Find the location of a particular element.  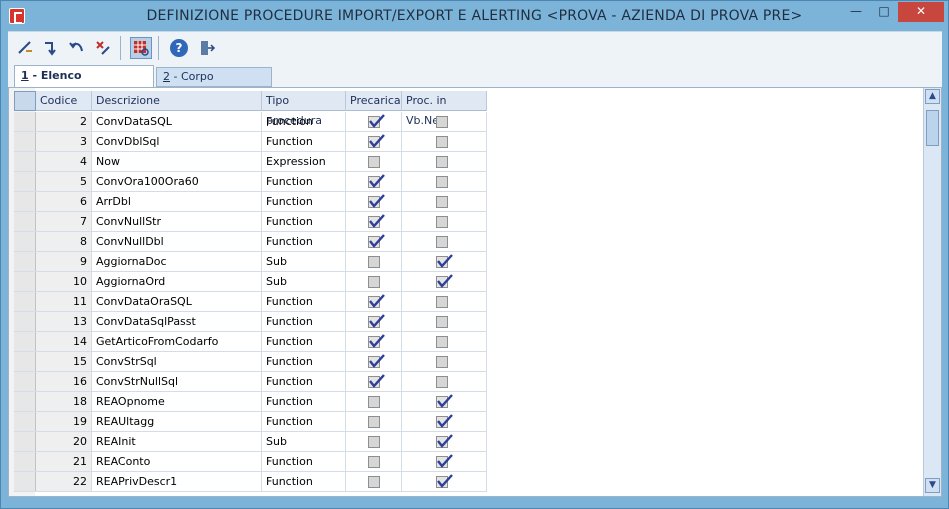

table-row: 18 REAOpnome Function is located at coordinates (250, 402).